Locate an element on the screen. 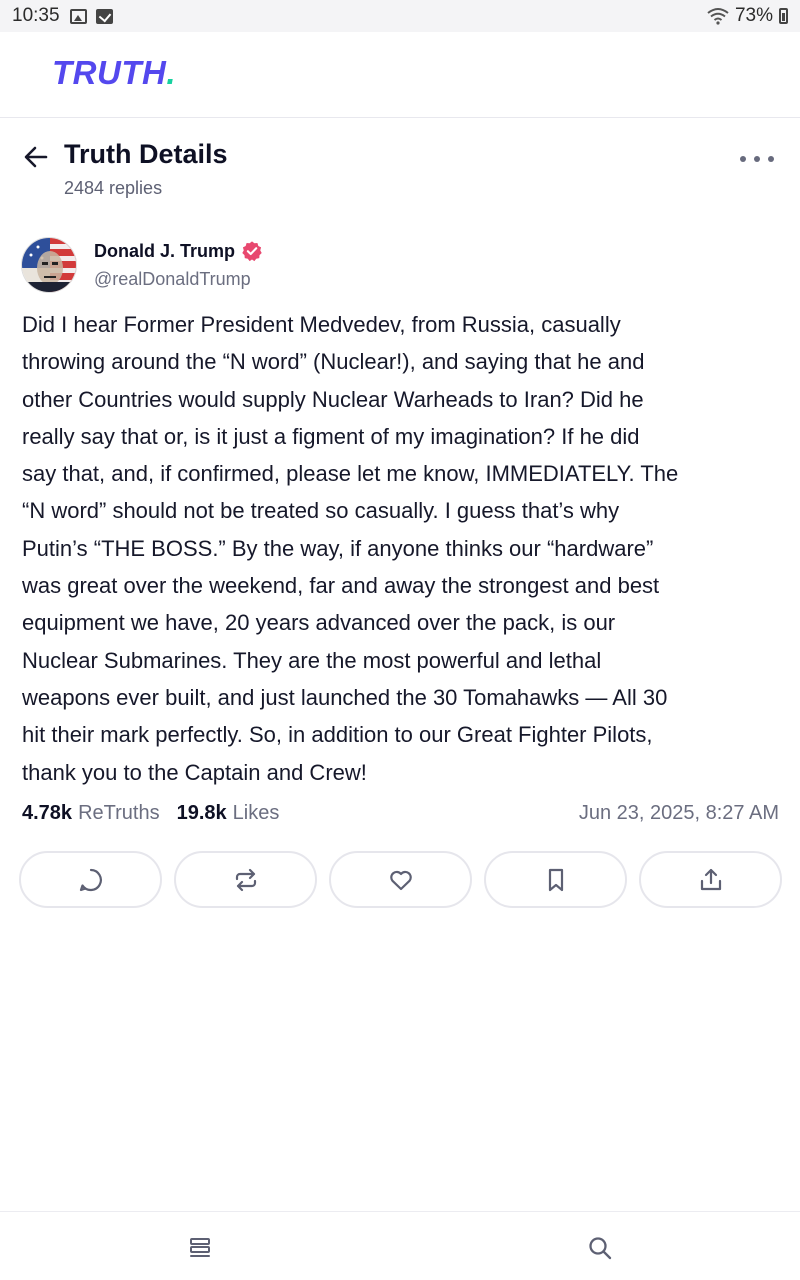 The width and height of the screenshot is (800, 1280). arrow-left-icon is located at coordinates (36, 157).